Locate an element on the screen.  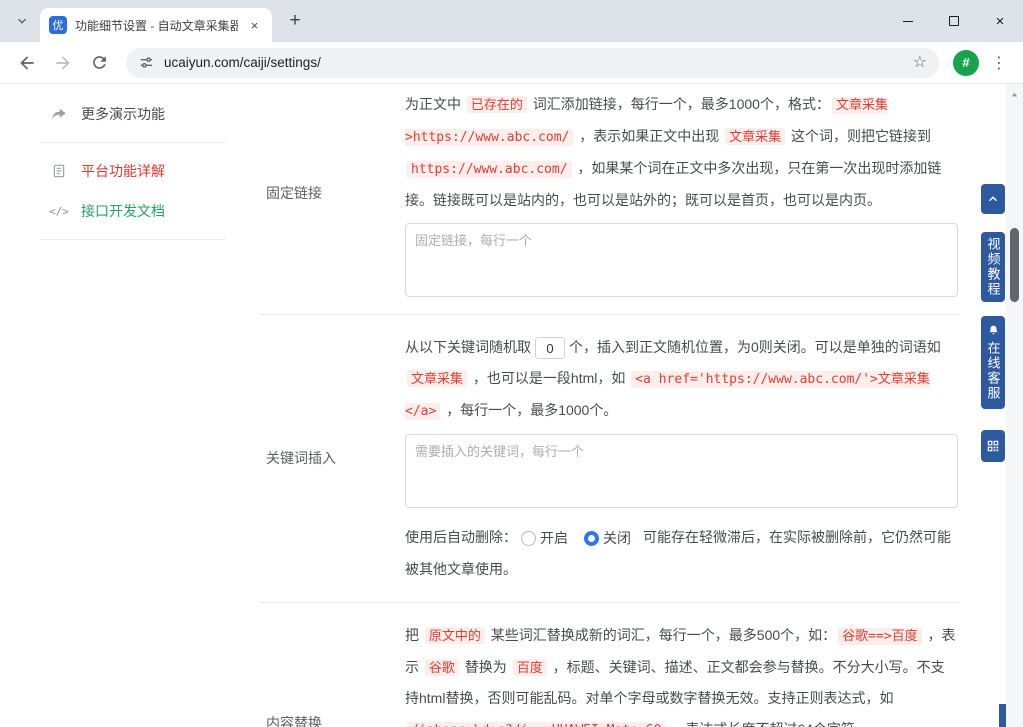
window-controls: × is located at coordinates (954, 21).